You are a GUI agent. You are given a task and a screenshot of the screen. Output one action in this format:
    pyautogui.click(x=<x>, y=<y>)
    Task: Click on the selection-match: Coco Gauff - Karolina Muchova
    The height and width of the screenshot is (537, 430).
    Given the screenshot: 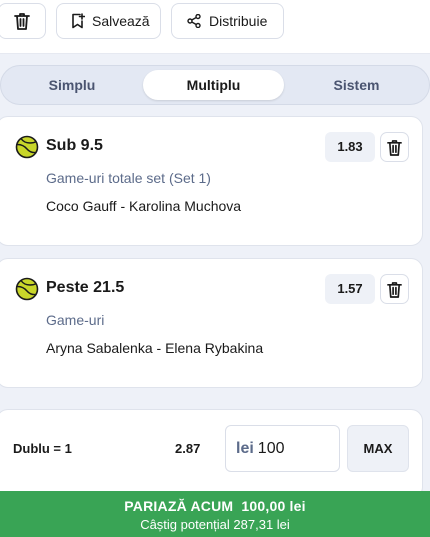 What is the action you would take?
    pyautogui.click(x=144, y=206)
    